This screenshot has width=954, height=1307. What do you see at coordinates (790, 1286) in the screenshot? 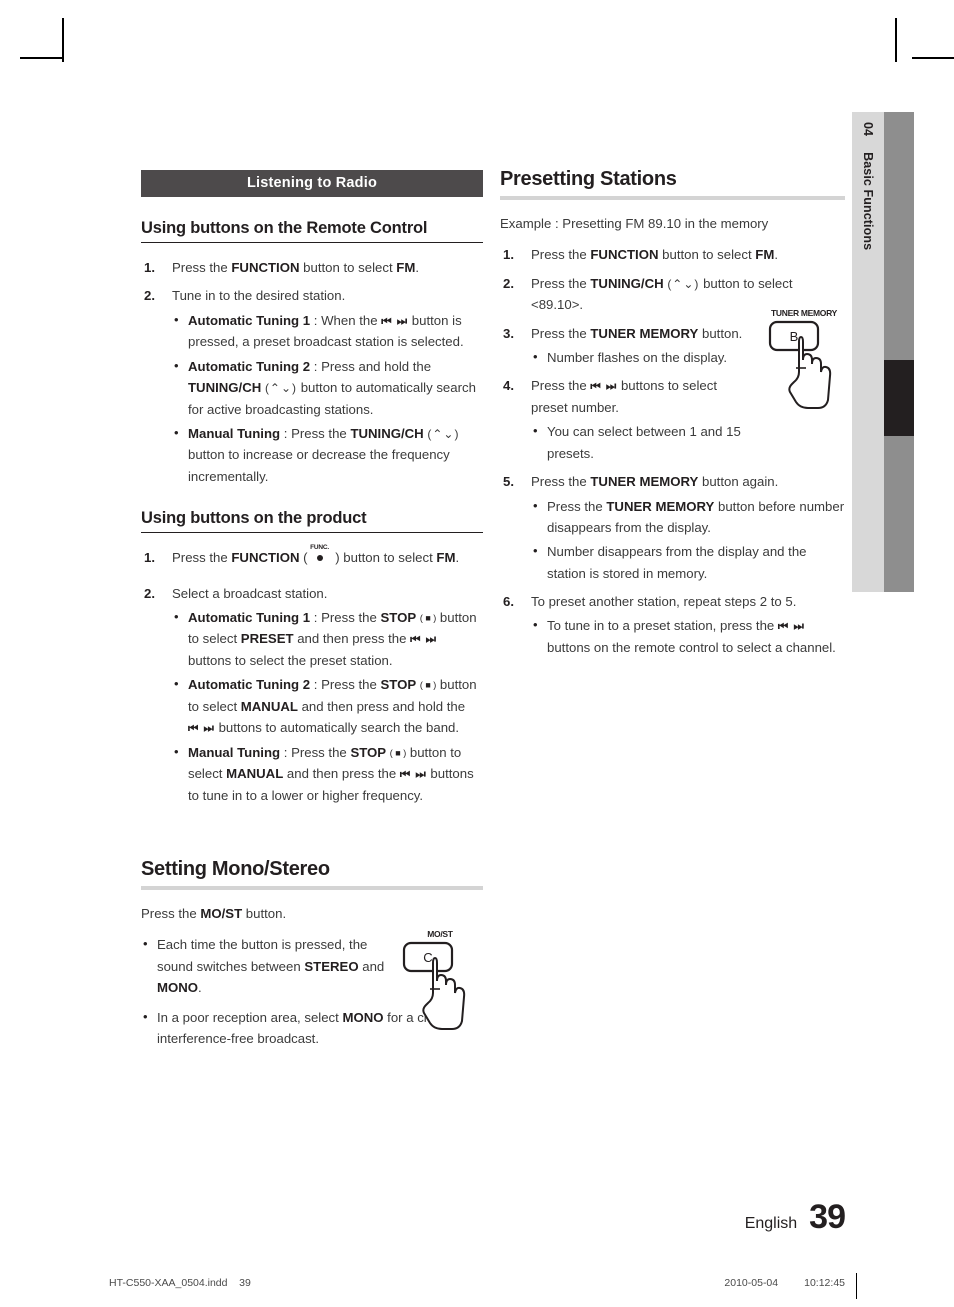
I see `print-timestamp: 2010-05-04 10:12:45` at bounding box center [790, 1286].